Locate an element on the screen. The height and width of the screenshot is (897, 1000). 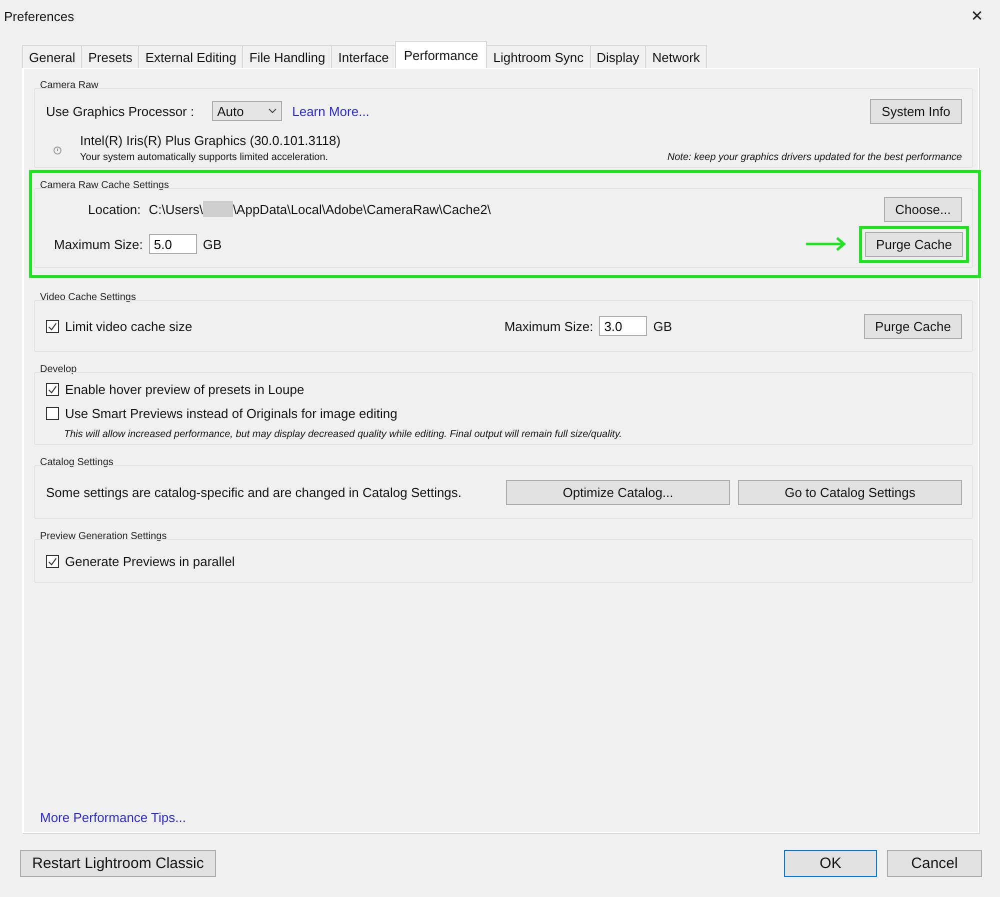
checkbox-label: Enable hover preview of presets in Loupe is located at coordinates (184, 389).